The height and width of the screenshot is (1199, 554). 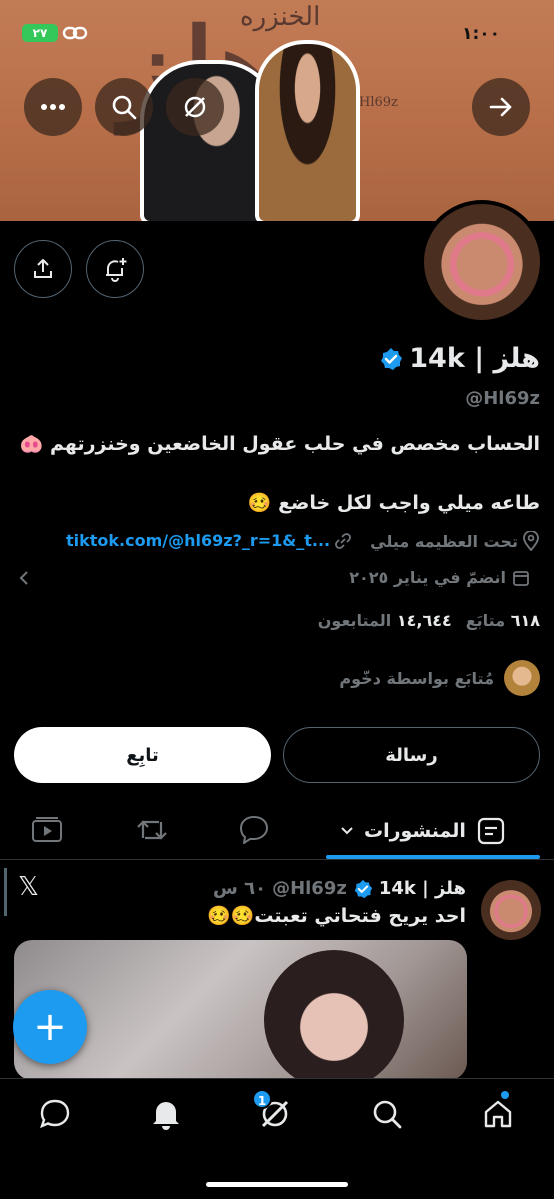 I want to click on nav-search, so click(x=387, y=1116).